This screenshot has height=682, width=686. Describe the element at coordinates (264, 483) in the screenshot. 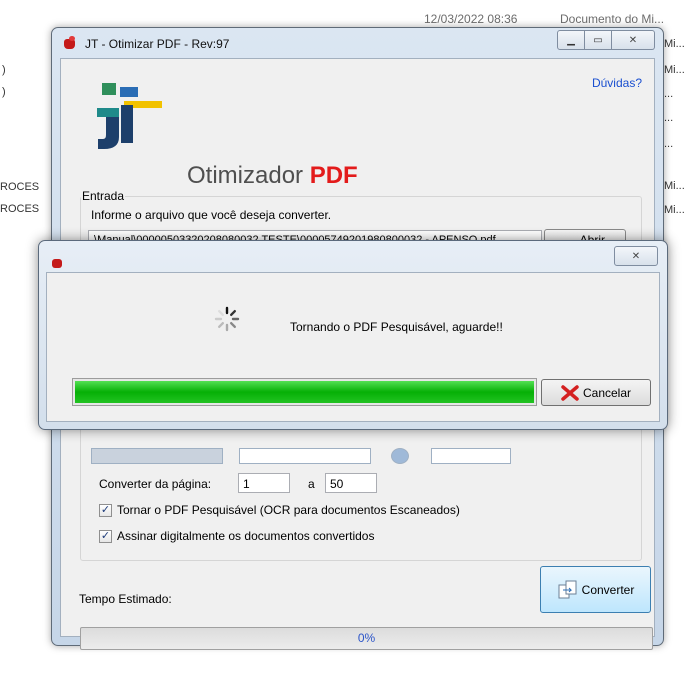

I see `page-from-input: 1` at that location.